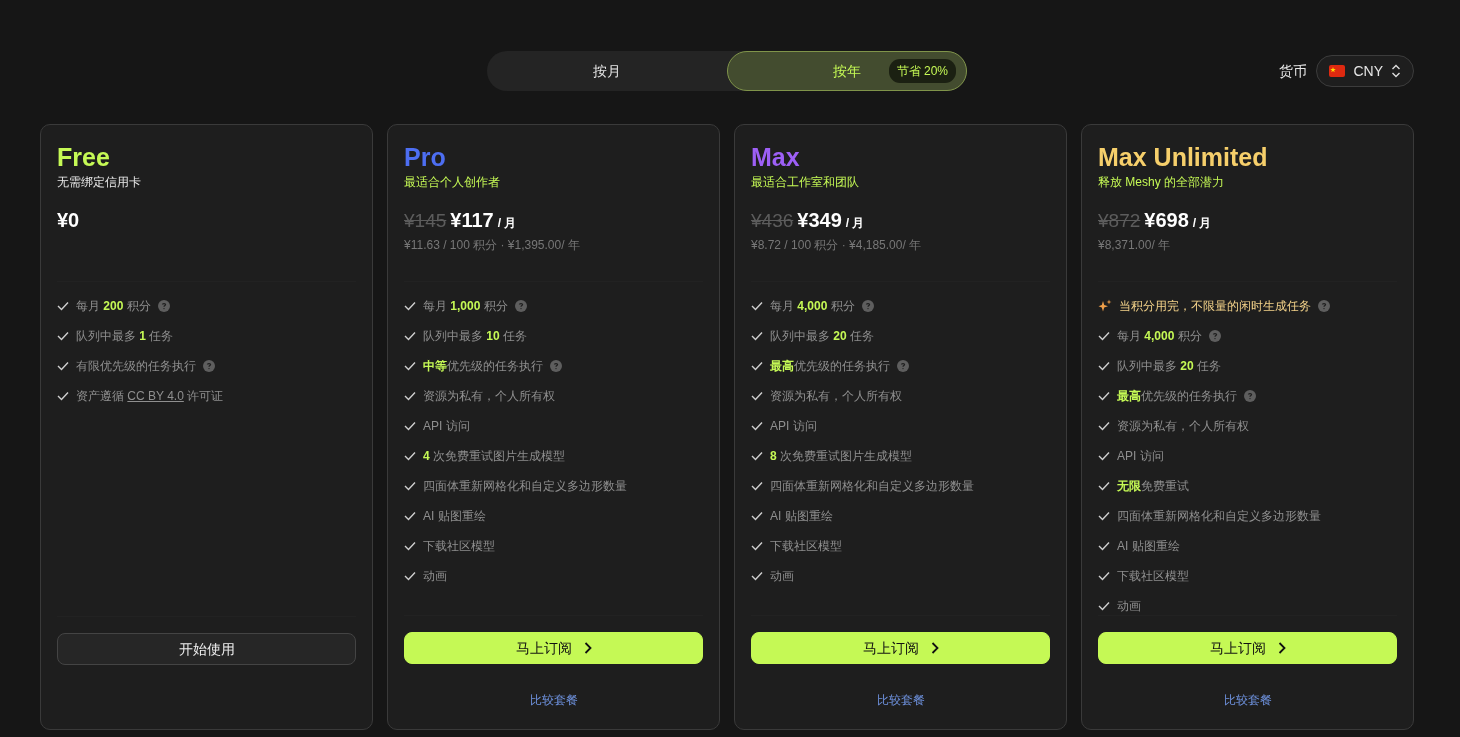 This screenshot has height=737, width=1460. I want to click on feature-text: 四面体重新网格化和自定义多边形数量, so click(525, 486).